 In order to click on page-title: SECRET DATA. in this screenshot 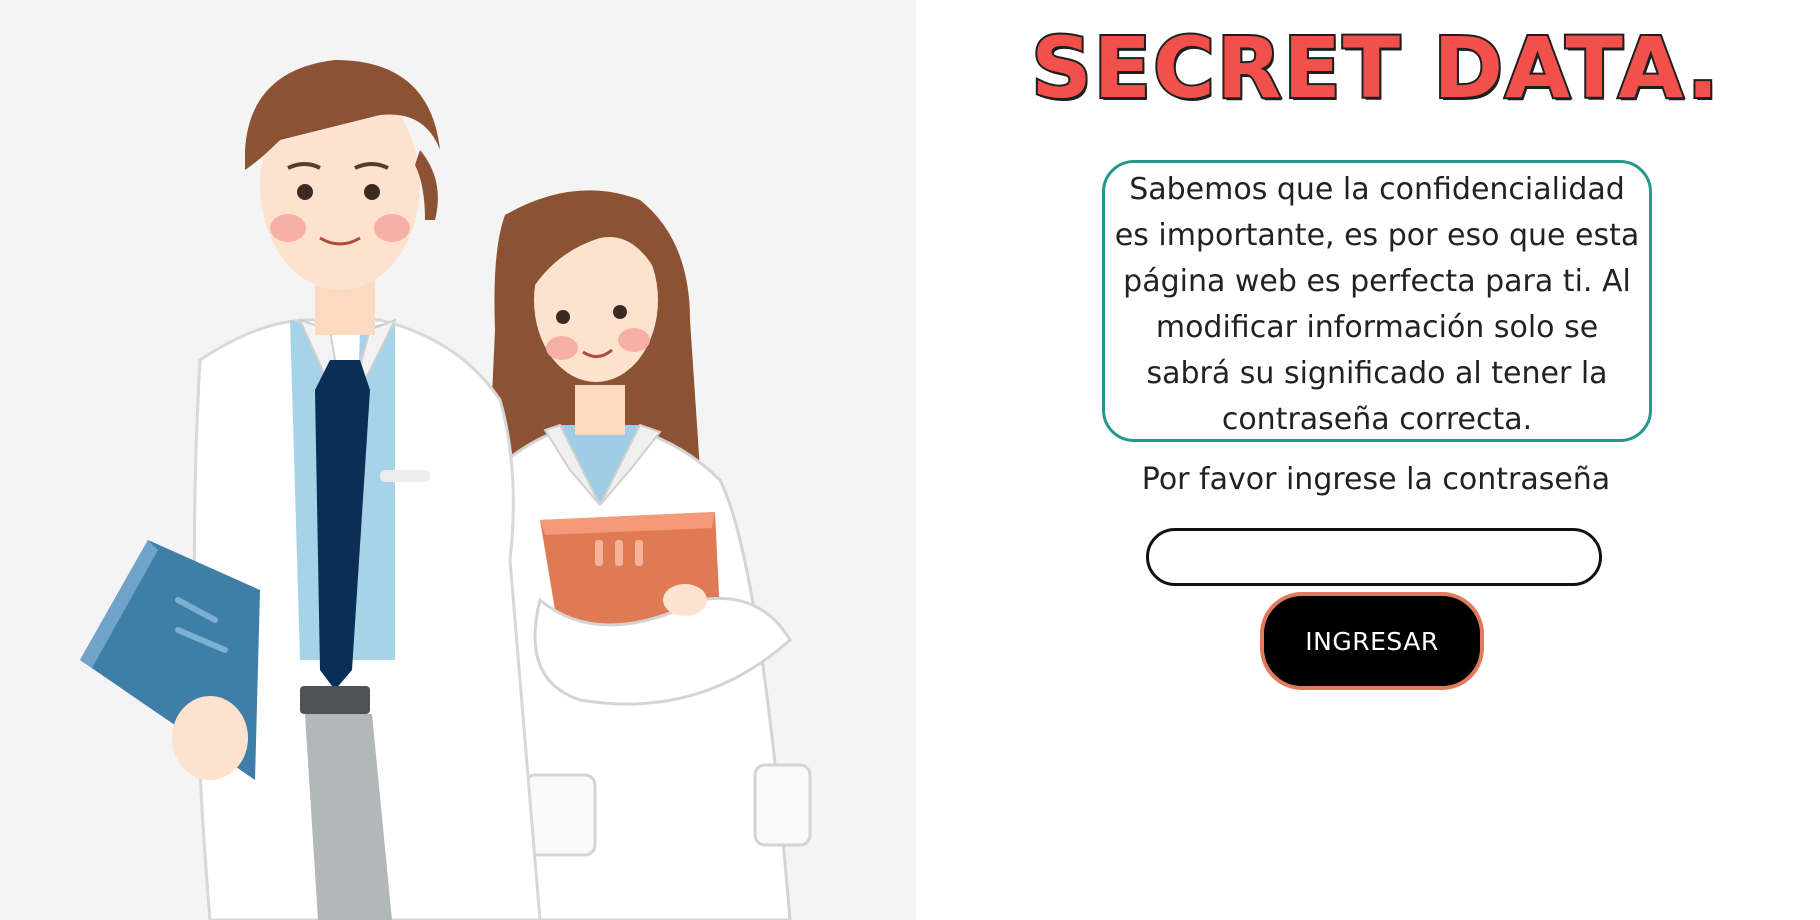, I will do `click(1375, 68)`.